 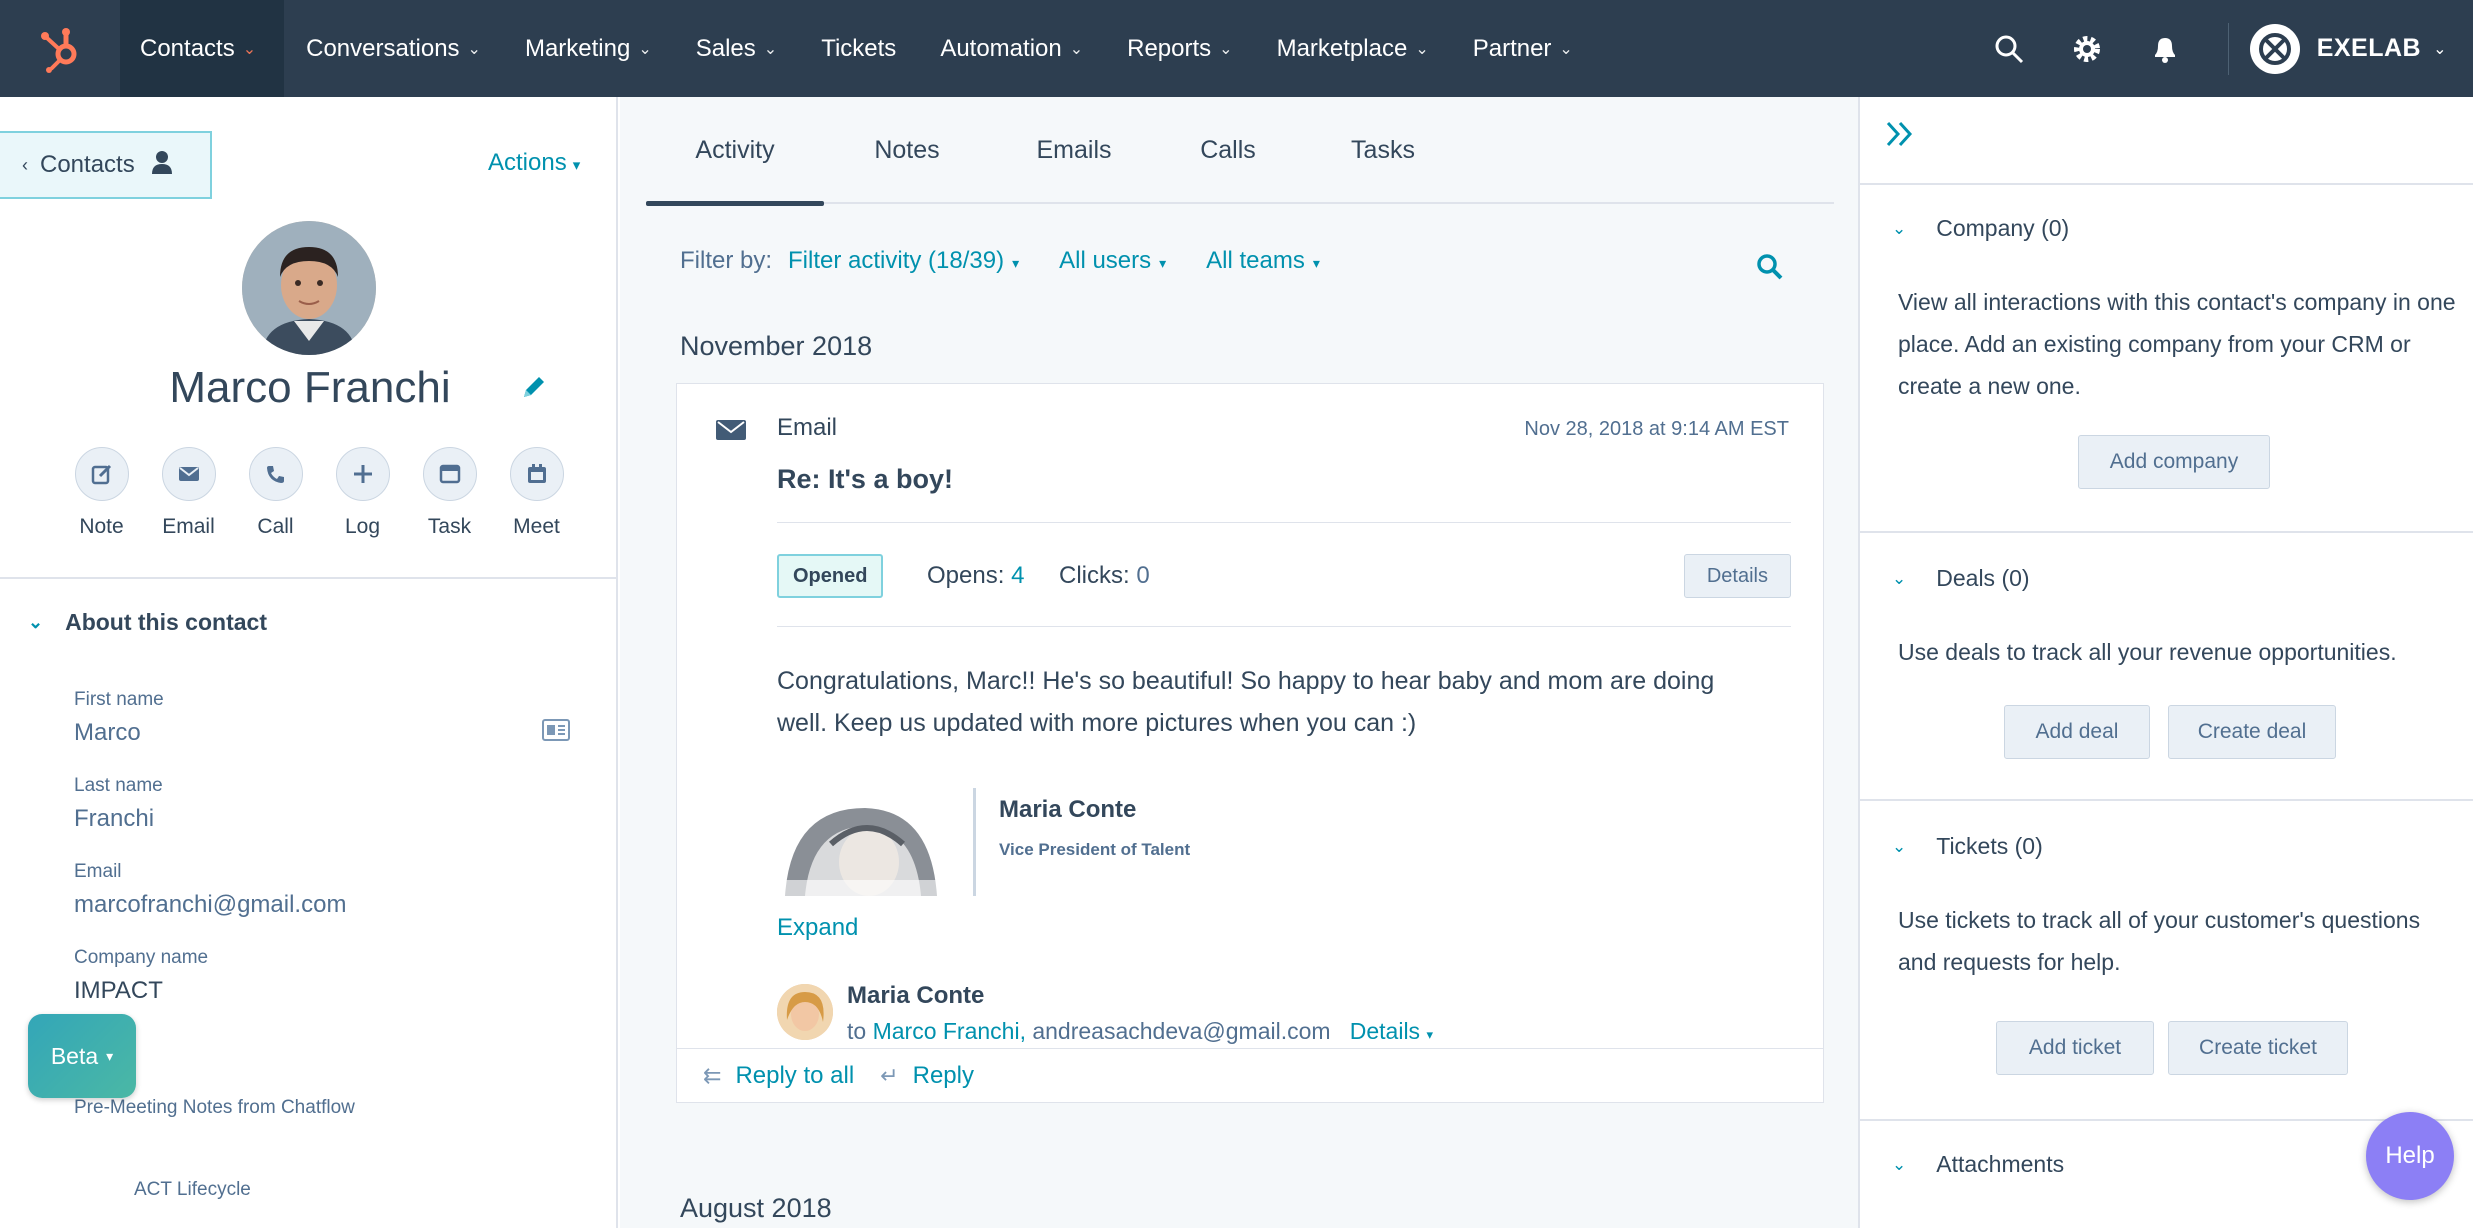 I want to click on back-to-contacts-button: ‹ Contacts, so click(x=106, y=165).